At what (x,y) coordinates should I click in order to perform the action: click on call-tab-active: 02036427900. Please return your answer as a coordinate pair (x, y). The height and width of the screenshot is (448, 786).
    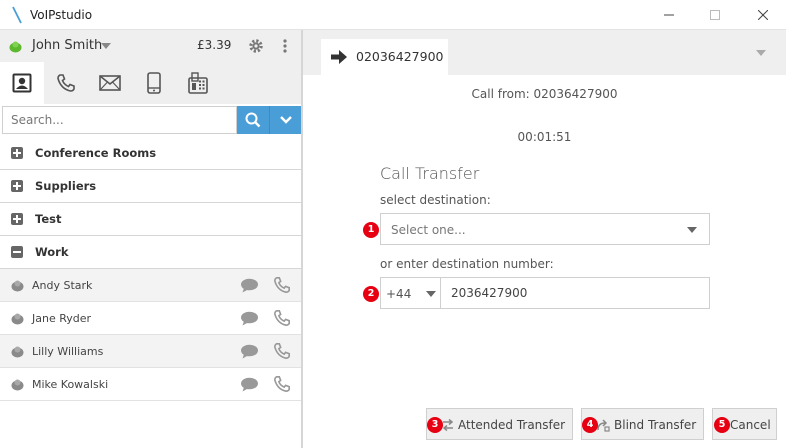
    Looking at the image, I should click on (384, 57).